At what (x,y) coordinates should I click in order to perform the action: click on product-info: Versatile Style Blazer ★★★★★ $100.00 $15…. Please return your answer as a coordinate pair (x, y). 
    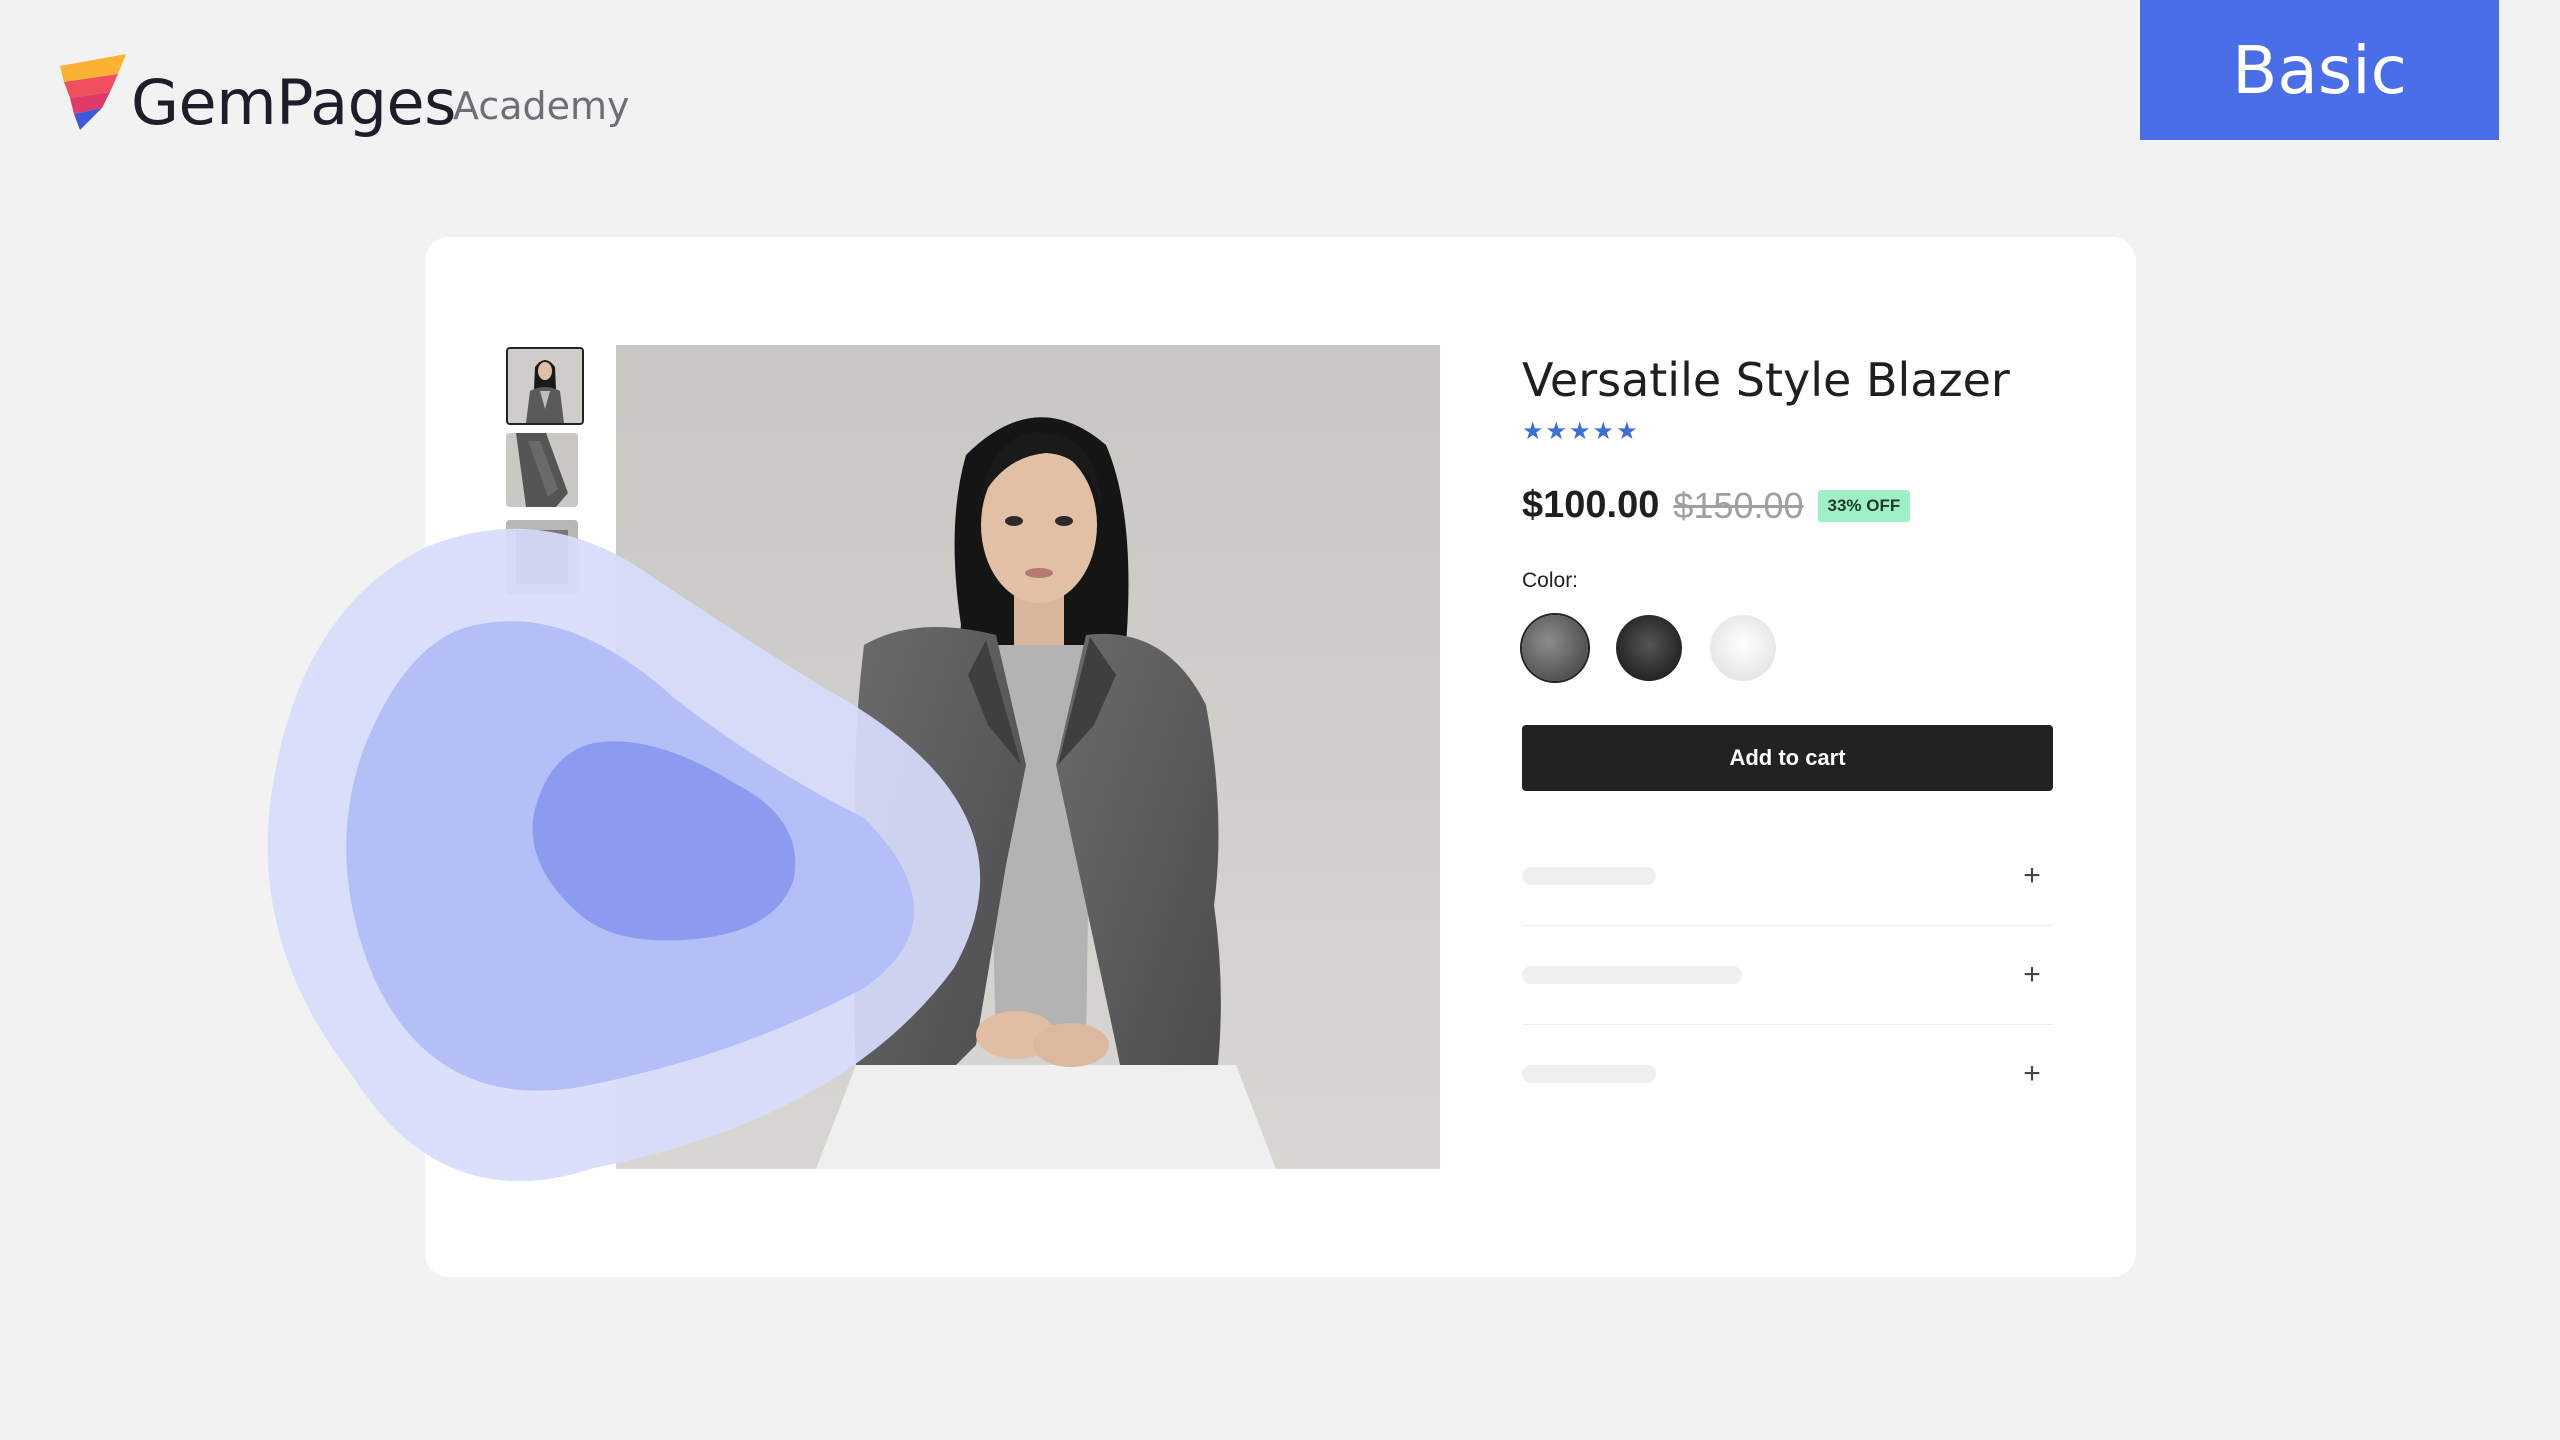
    Looking at the image, I should click on (1787, 734).